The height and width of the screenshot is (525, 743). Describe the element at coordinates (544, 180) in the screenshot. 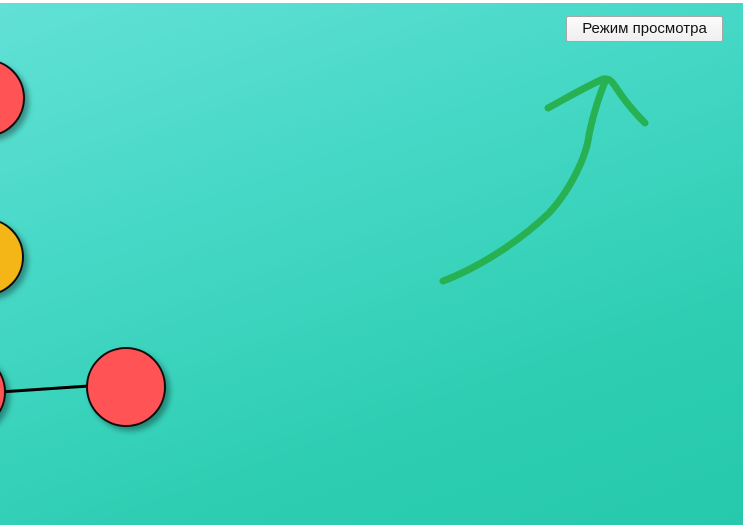

I see `hand-drawn-arrow-icon` at that location.